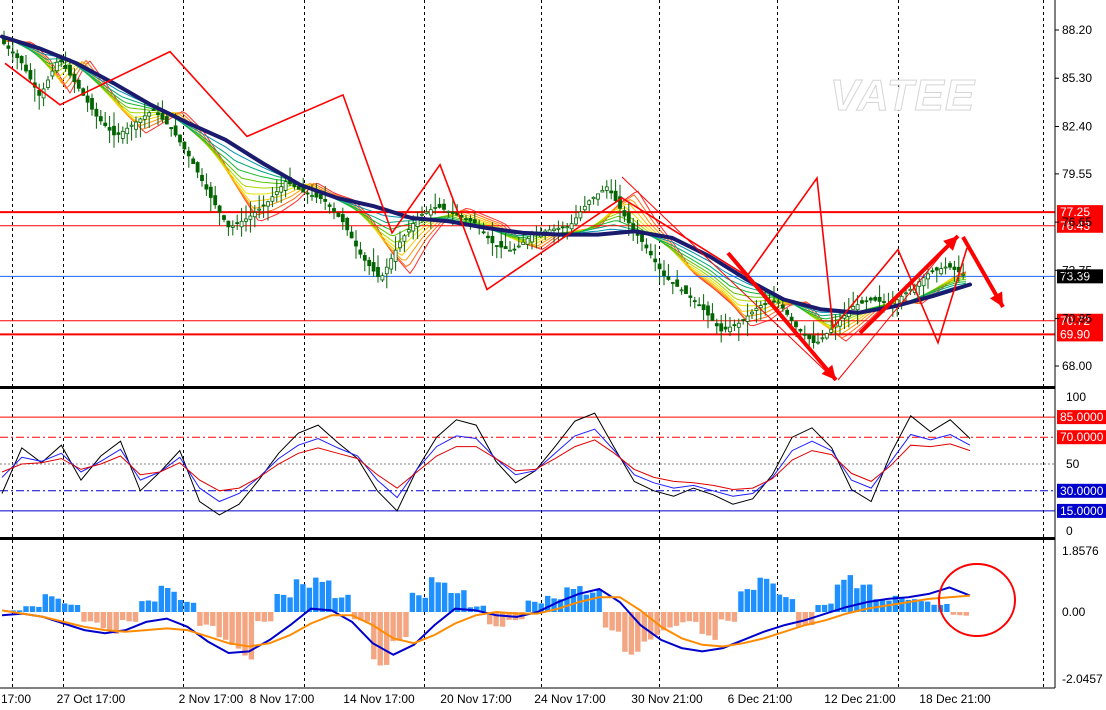  What do you see at coordinates (955, 699) in the screenshot?
I see `x-tick-label: 18 Dec 21:00` at bounding box center [955, 699].